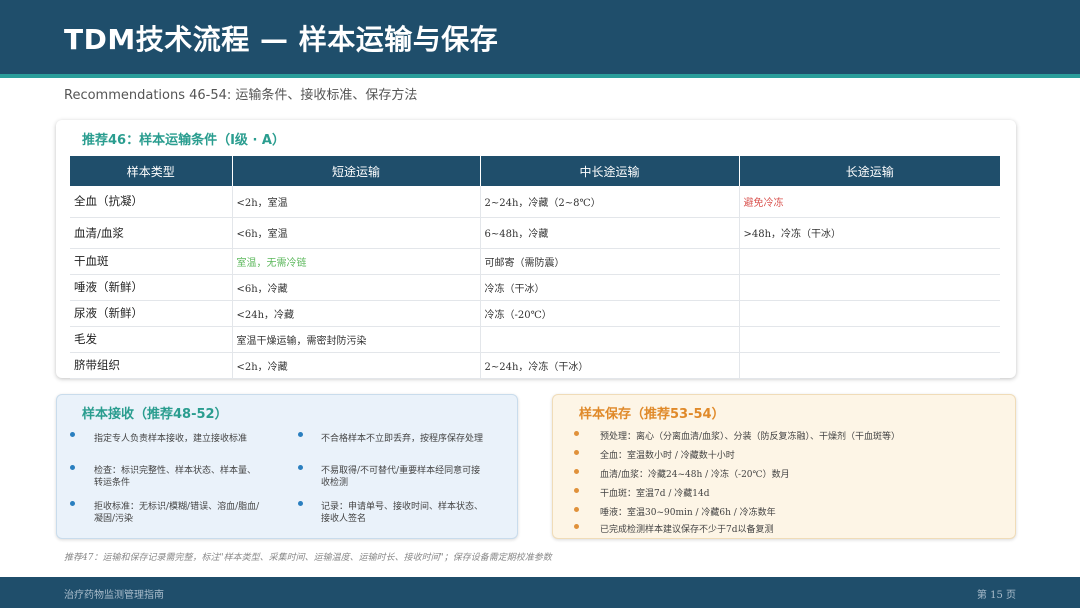 The image size is (1080, 608). What do you see at coordinates (356, 287) in the screenshot?
I see `table-cell: <6h，冷藏` at bounding box center [356, 287].